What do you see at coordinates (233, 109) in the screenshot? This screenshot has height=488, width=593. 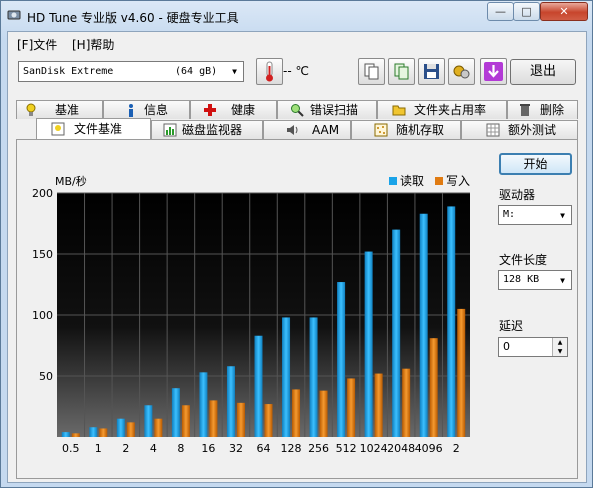 I see `tab-health: 健康` at bounding box center [233, 109].